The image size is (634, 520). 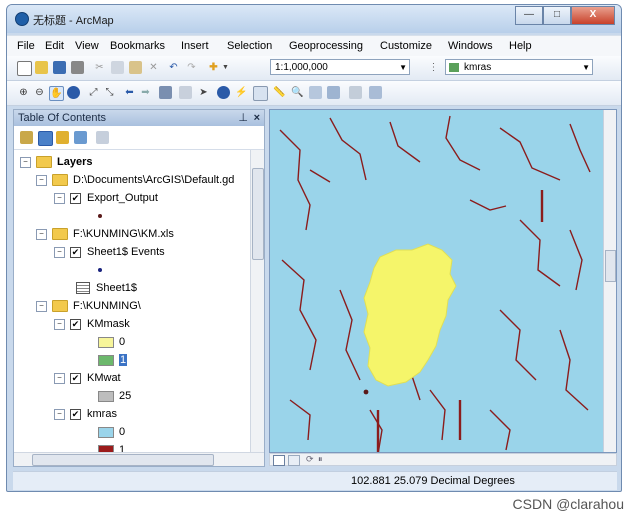 I want to click on layer-kmwat: − ✔ KMwat, so click(x=87, y=378).